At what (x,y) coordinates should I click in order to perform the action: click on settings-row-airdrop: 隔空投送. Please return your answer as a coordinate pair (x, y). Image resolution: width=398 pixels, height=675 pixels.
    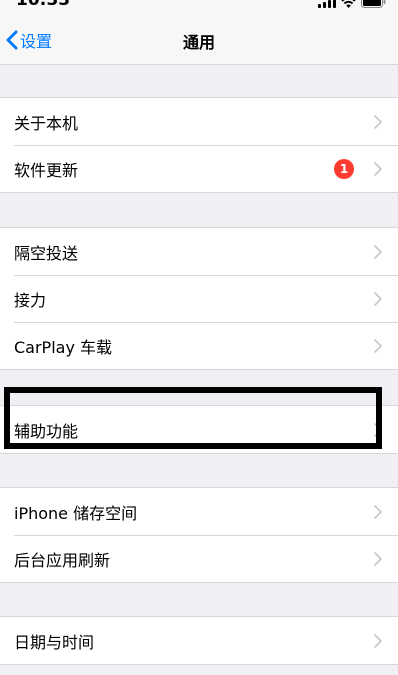
    Looking at the image, I should click on (199, 251).